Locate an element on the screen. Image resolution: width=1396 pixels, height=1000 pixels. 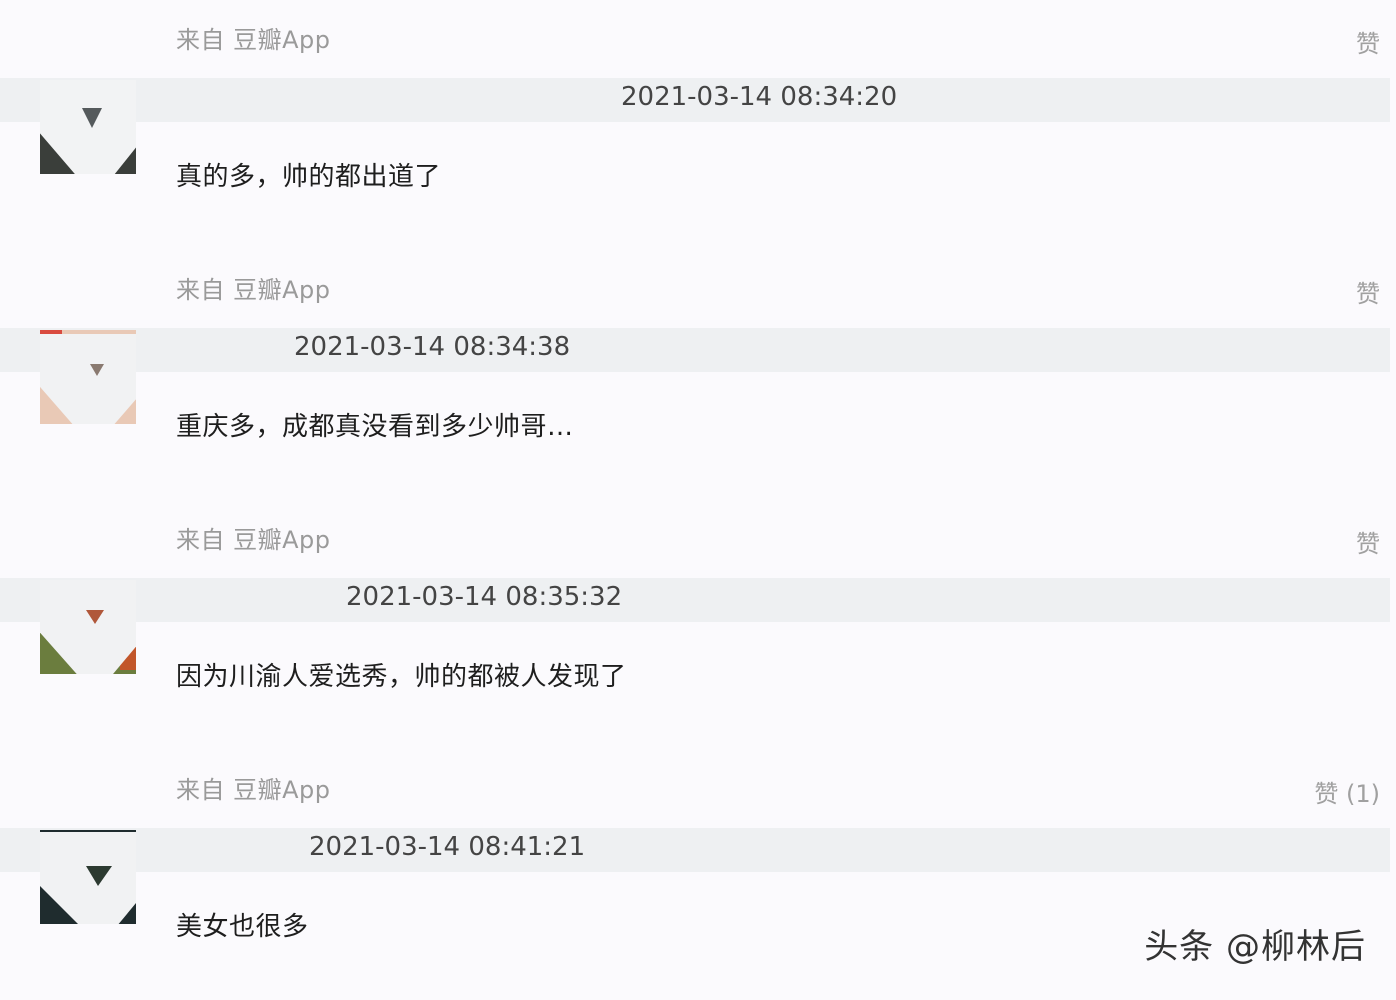
comment-timestamp: 2021-03-14 08:35:32 is located at coordinates (484, 597).